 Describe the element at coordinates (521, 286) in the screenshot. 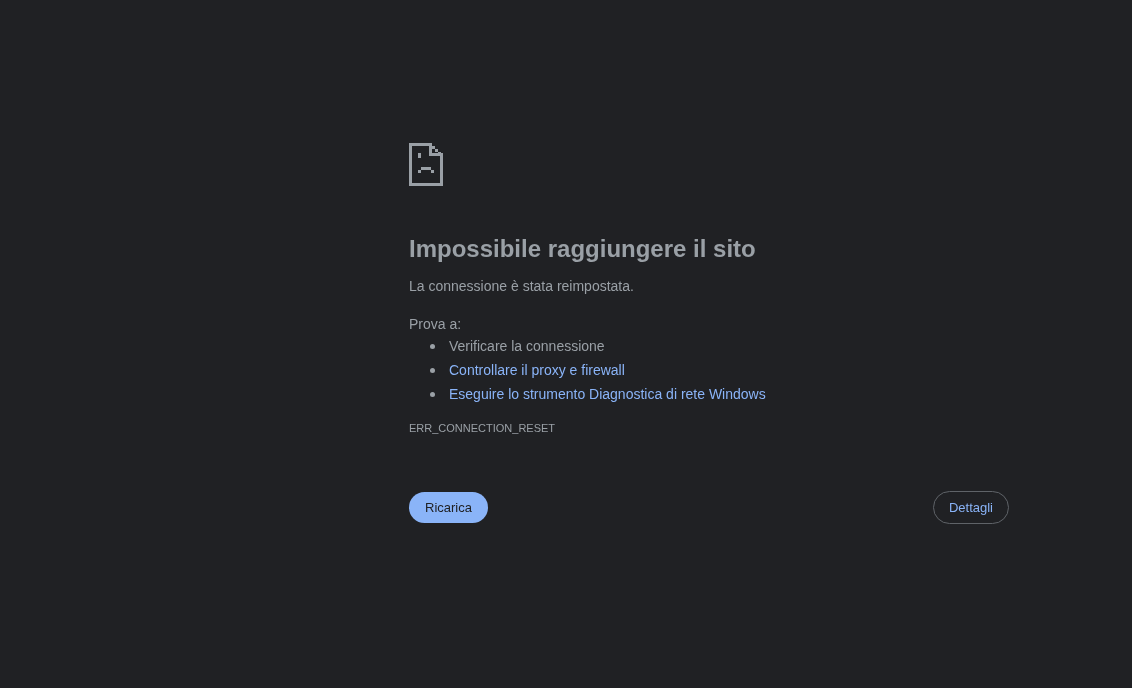

I see `error-message: La connessione è stata reimpostata.` at that location.